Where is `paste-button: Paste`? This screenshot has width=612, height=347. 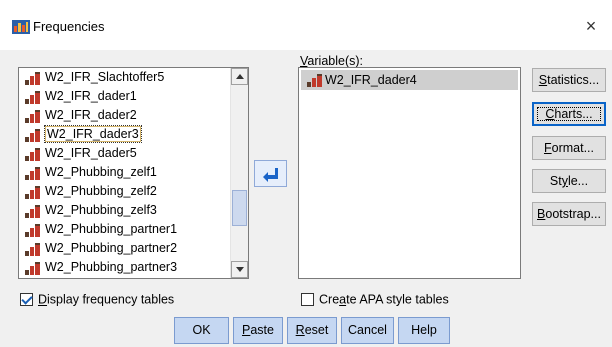 paste-button: Paste is located at coordinates (258, 330).